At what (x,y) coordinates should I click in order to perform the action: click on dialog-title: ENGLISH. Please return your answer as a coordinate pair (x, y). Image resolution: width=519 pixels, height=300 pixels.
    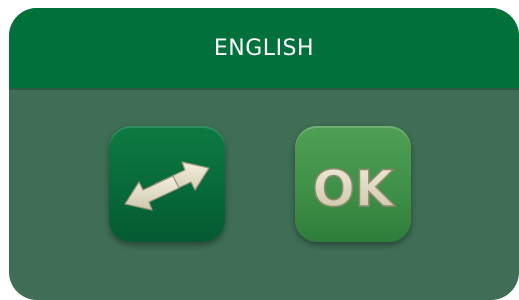
    Looking at the image, I should click on (264, 48).